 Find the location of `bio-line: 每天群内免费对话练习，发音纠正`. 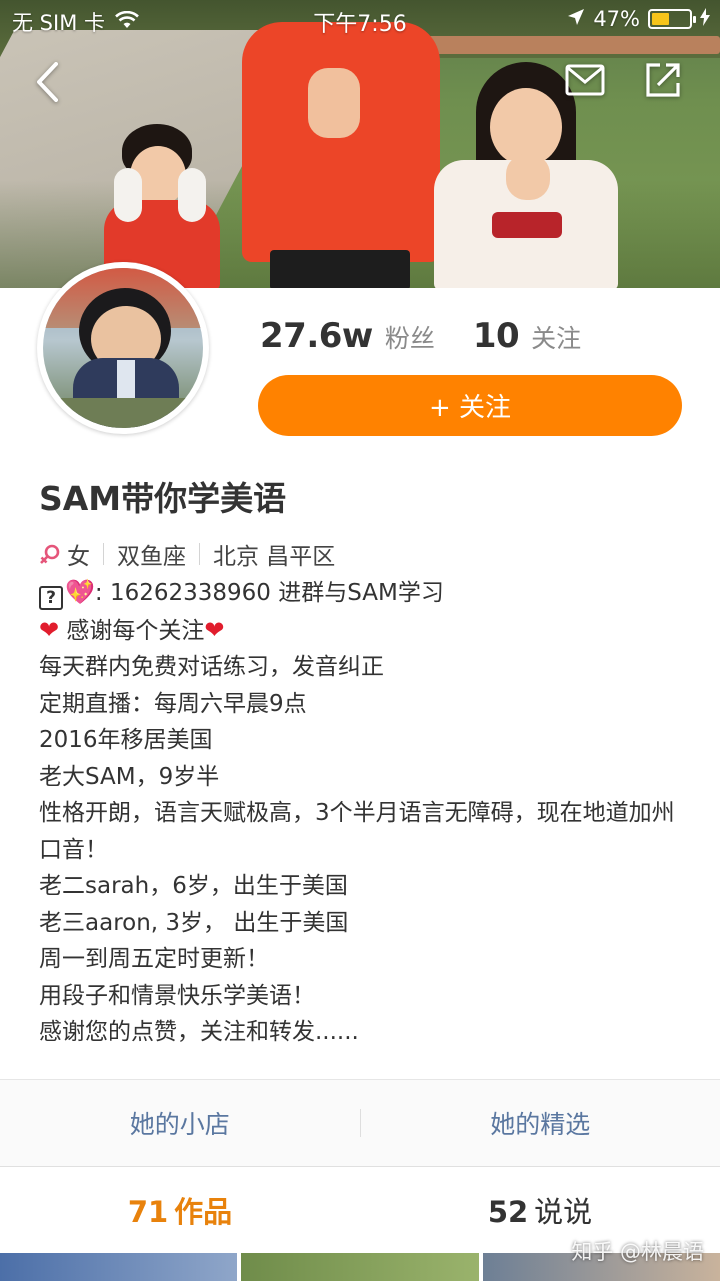

bio-line: 每天群内免费对话练习，发音纠正 is located at coordinates (211, 667).